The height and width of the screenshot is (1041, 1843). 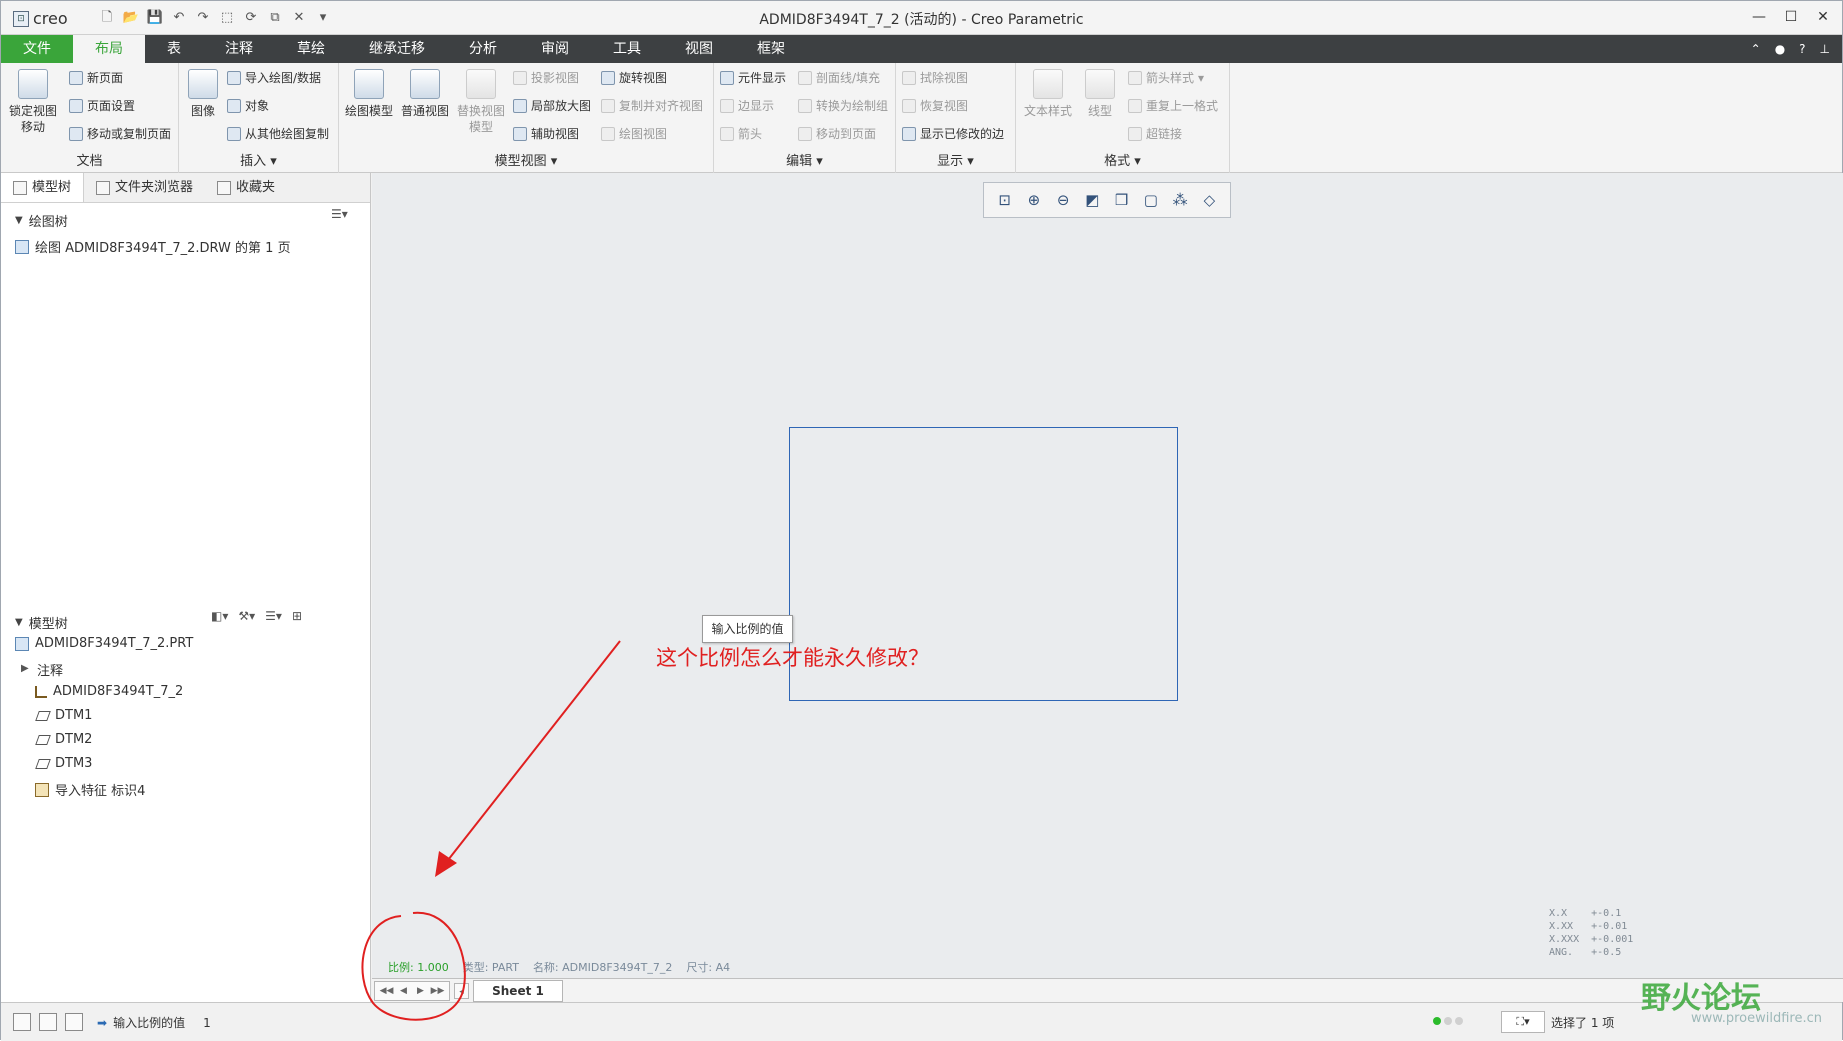 I want to click on copy-from-other-drawing-button: 从其他绘图复制, so click(x=278, y=133).